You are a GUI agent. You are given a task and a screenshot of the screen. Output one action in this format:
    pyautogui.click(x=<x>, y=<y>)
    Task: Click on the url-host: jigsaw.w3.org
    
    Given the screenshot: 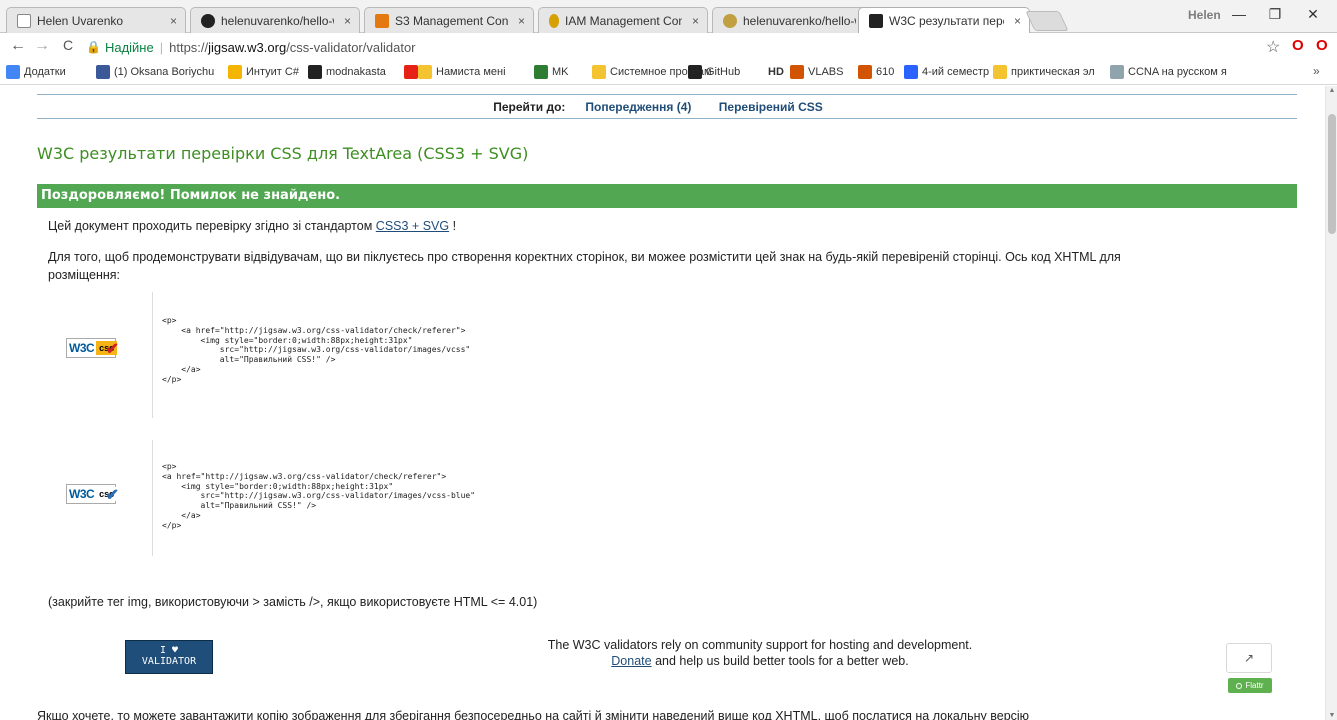 What is the action you would take?
    pyautogui.click(x=247, y=47)
    